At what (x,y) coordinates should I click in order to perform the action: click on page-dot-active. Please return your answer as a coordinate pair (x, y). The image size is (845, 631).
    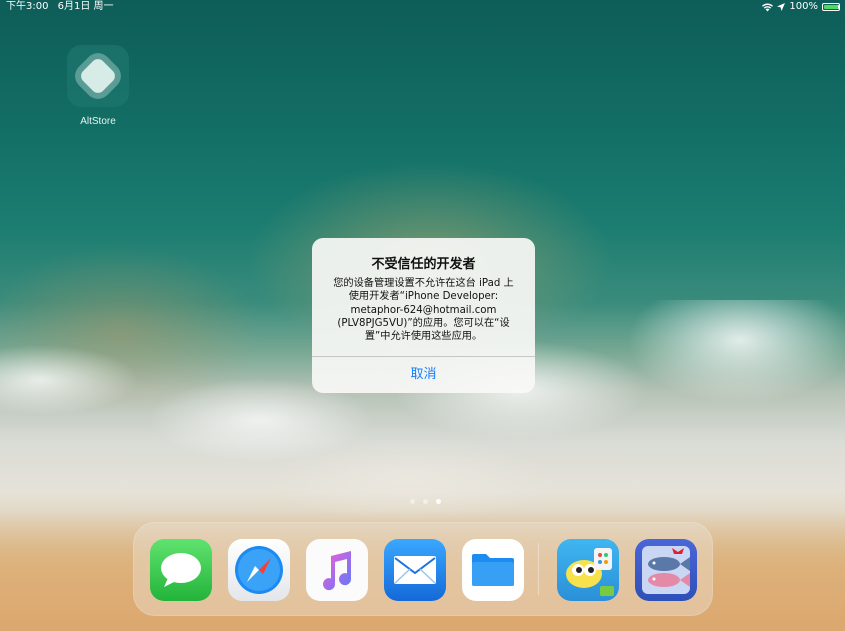
    Looking at the image, I should click on (438, 501).